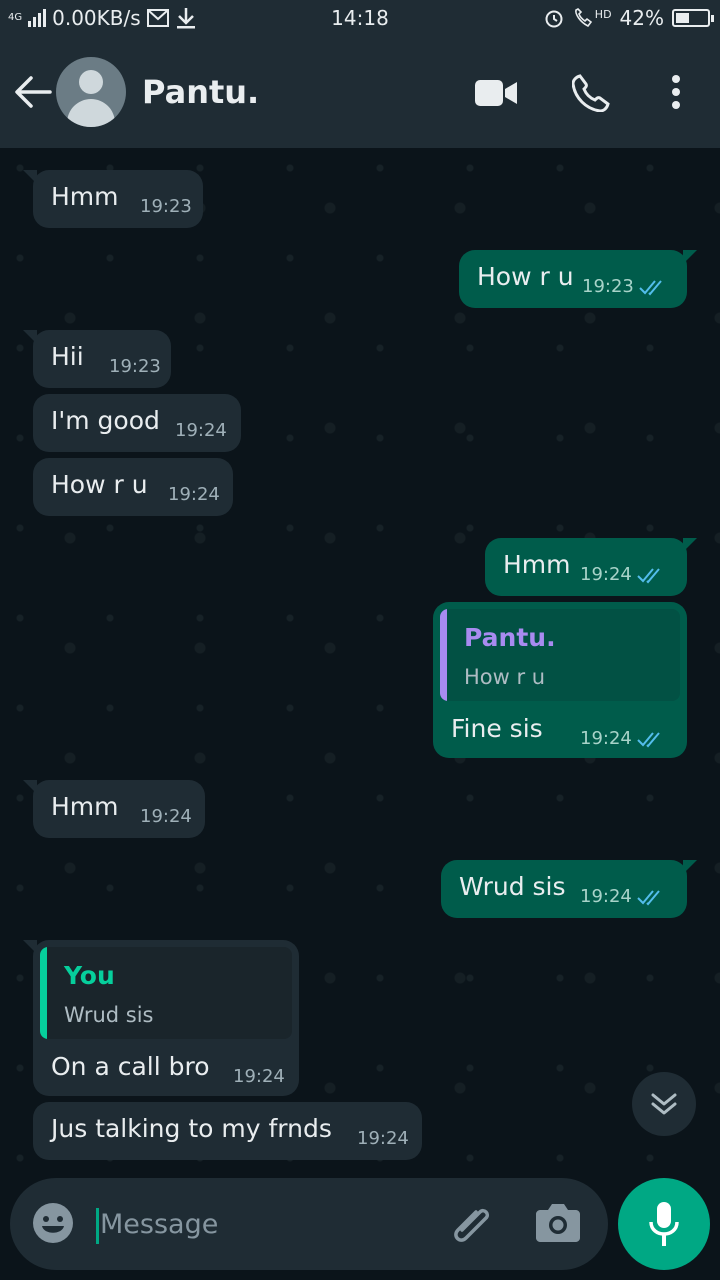 This screenshot has width=720, height=1280. What do you see at coordinates (505, 677) in the screenshot?
I see `quote-text: How r u` at bounding box center [505, 677].